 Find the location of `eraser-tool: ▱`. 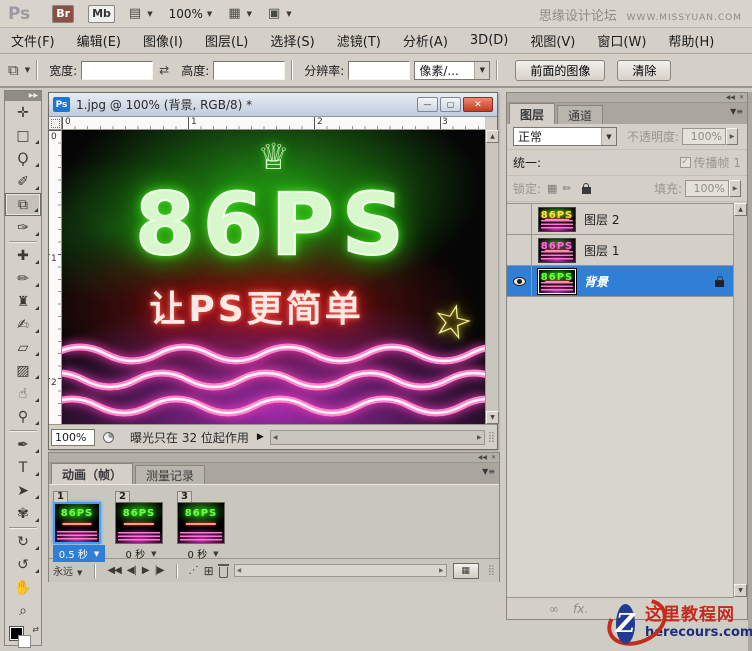

eraser-tool: ▱ is located at coordinates (23, 347).